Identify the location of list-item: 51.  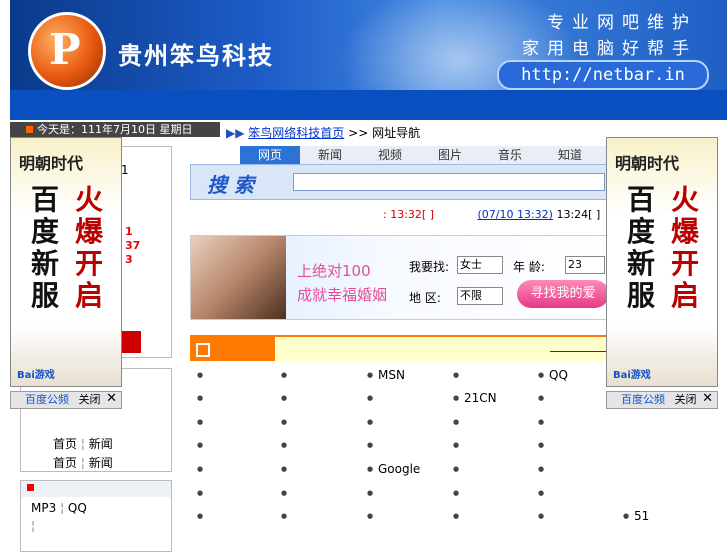
(636, 516).